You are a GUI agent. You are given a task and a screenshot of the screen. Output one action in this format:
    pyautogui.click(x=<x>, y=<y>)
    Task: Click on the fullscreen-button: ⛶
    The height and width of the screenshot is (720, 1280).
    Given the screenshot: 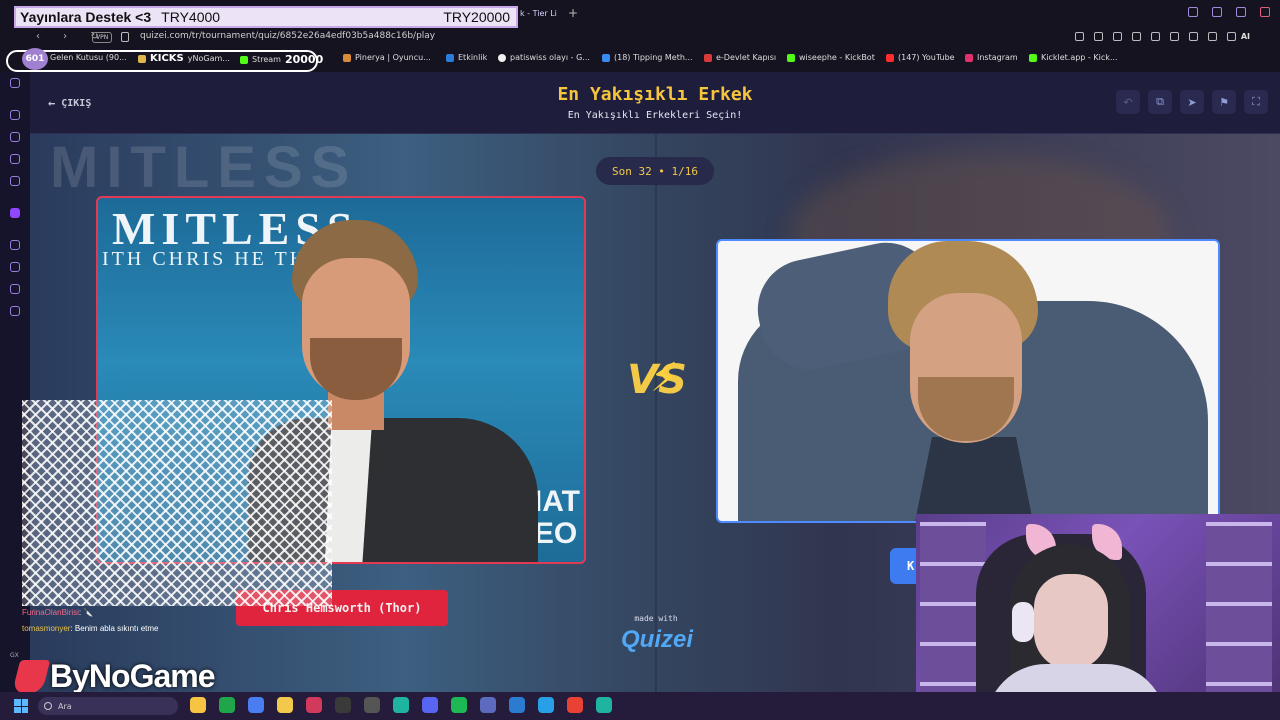 What is the action you would take?
    pyautogui.click(x=1256, y=102)
    